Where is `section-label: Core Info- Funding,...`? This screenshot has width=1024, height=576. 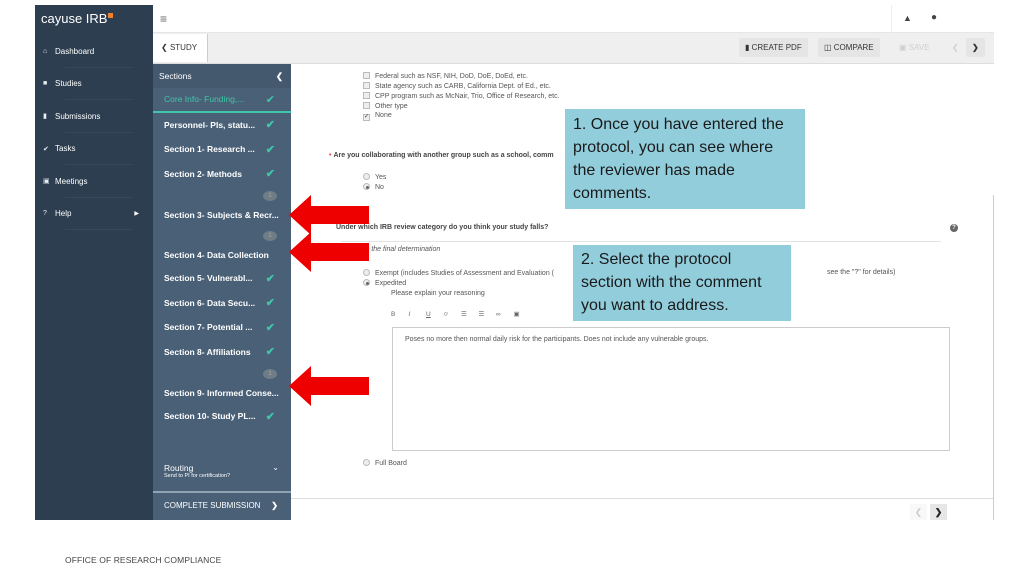
section-label: Core Info- Funding,... is located at coordinates (204, 99).